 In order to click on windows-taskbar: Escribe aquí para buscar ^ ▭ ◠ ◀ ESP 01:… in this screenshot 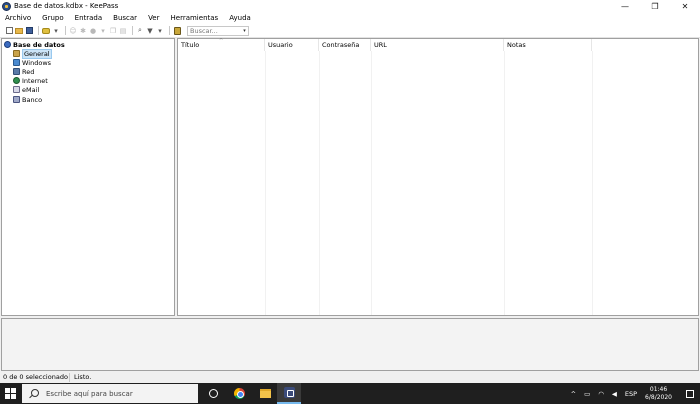, I will do `click(350, 393)`.